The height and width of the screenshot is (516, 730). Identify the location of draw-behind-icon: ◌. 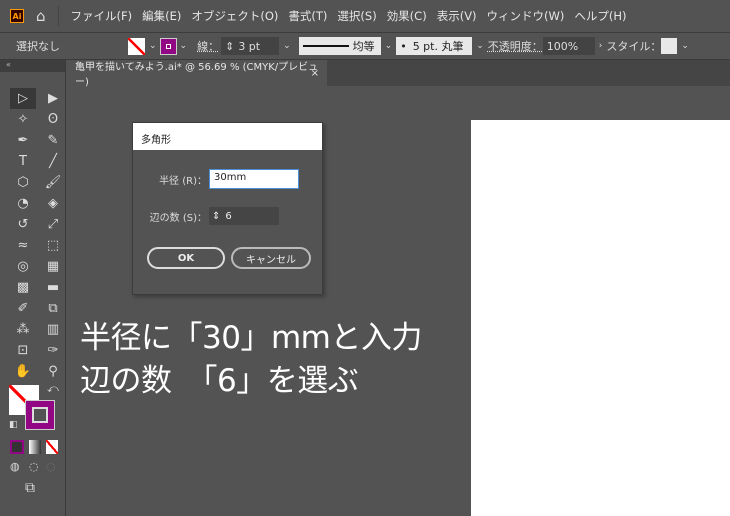
(34, 466).